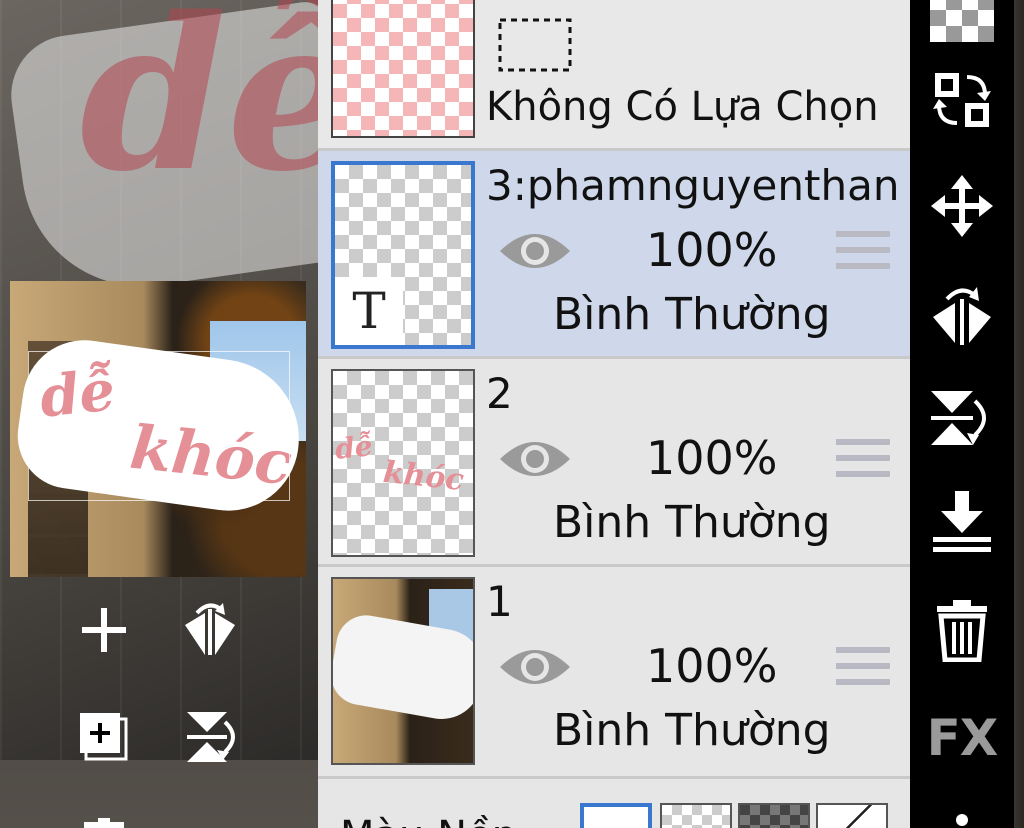  What do you see at coordinates (962, 21) in the screenshot?
I see `checkerboard-icon` at bounding box center [962, 21].